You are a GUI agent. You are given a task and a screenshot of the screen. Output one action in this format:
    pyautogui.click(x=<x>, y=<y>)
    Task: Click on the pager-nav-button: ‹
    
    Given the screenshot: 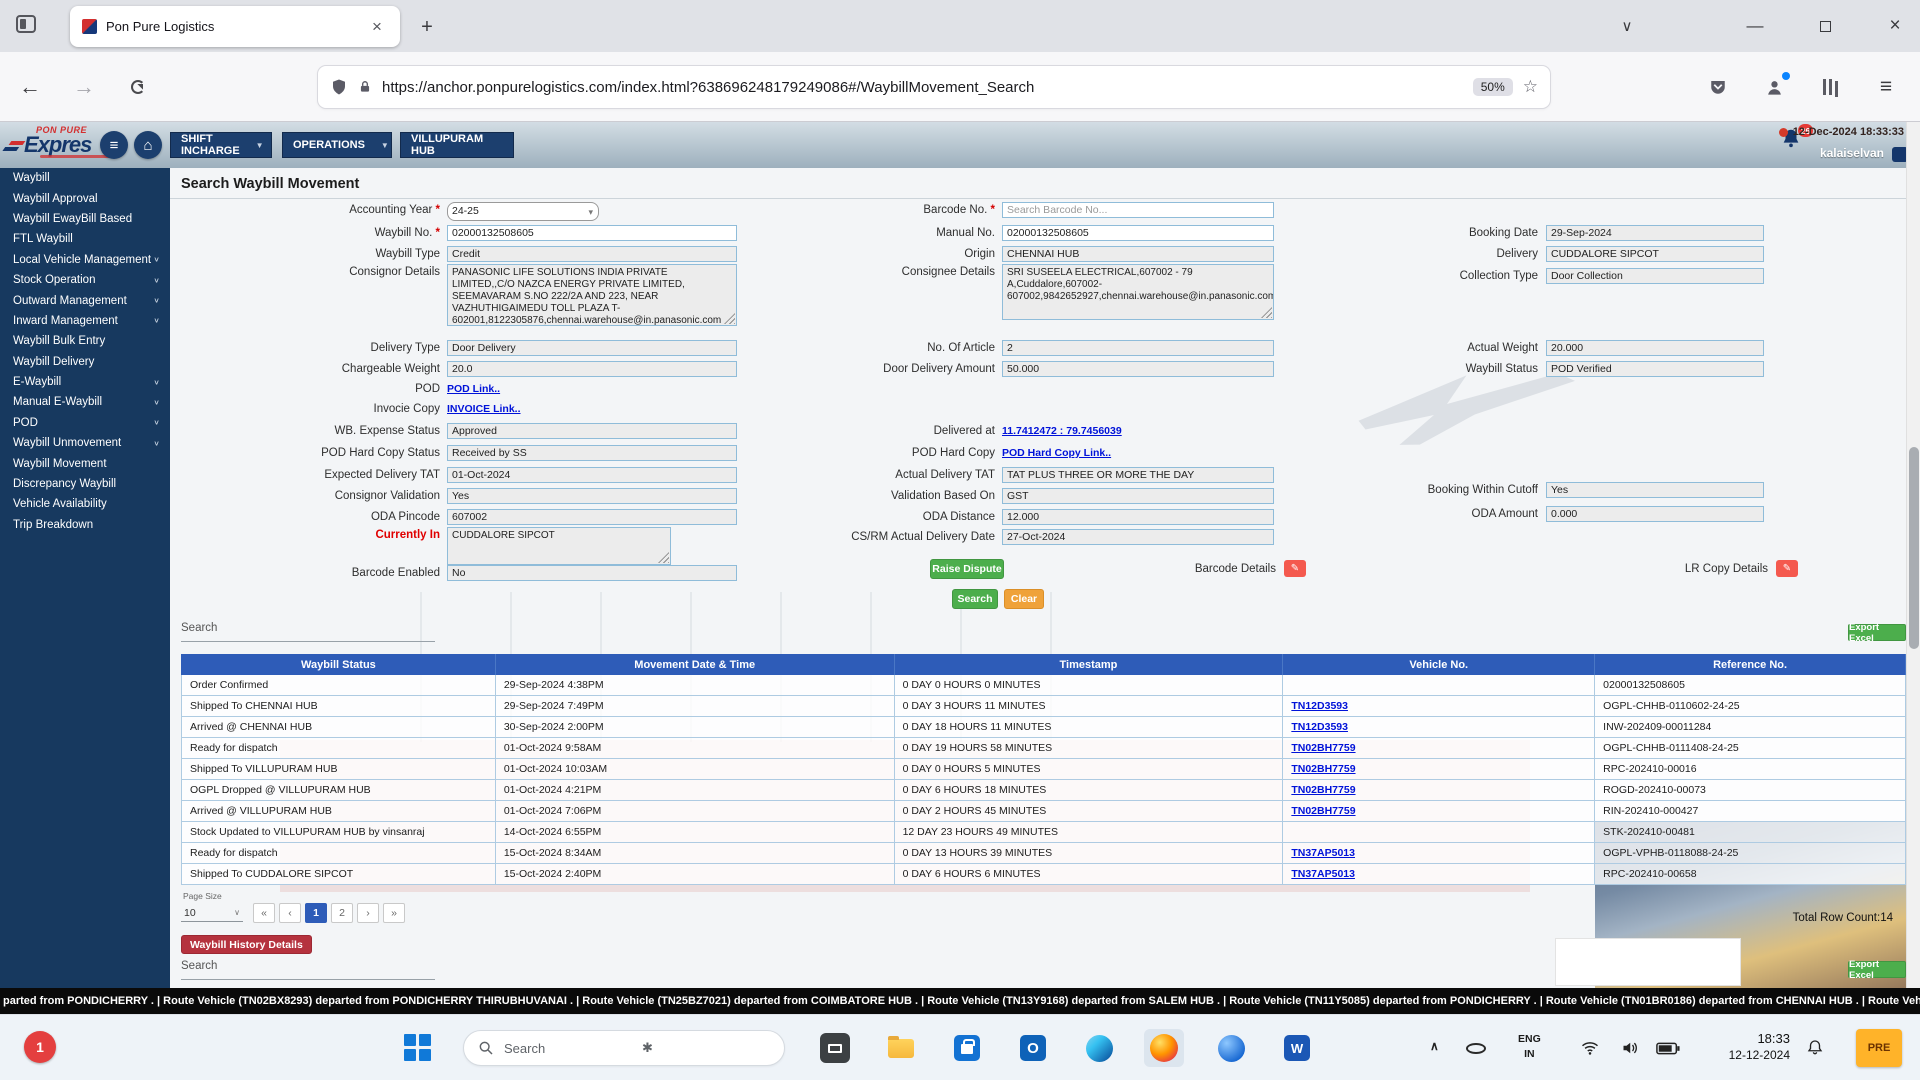 What is the action you would take?
    pyautogui.click(x=290, y=913)
    